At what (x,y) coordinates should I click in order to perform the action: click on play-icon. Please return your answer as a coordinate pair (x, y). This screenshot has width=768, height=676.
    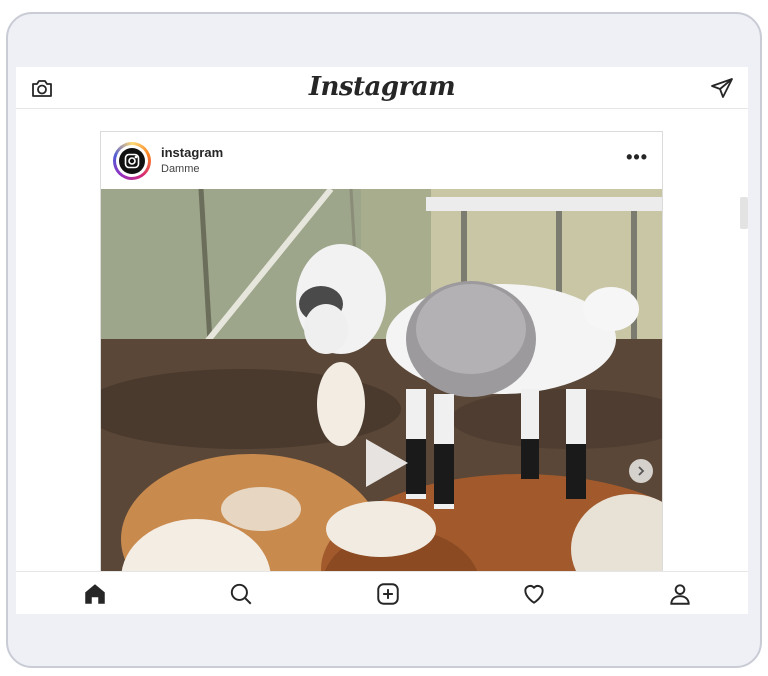
    Looking at the image, I should click on (384, 463).